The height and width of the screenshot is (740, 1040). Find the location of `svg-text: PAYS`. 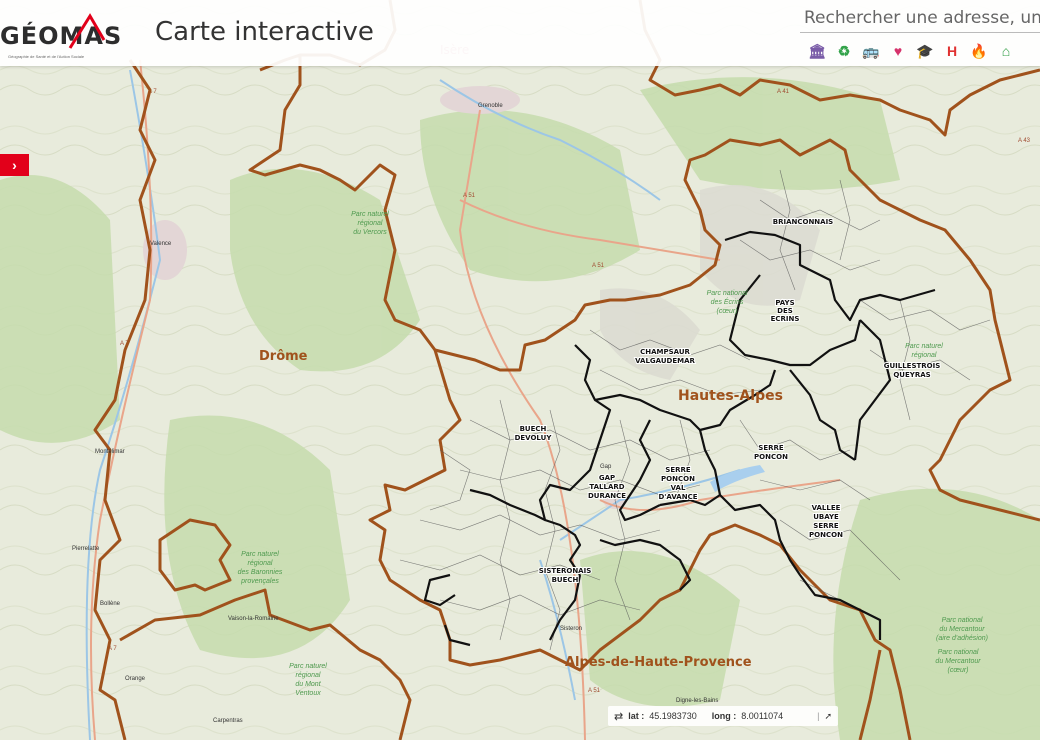

svg-text: PAYS is located at coordinates (784, 303).